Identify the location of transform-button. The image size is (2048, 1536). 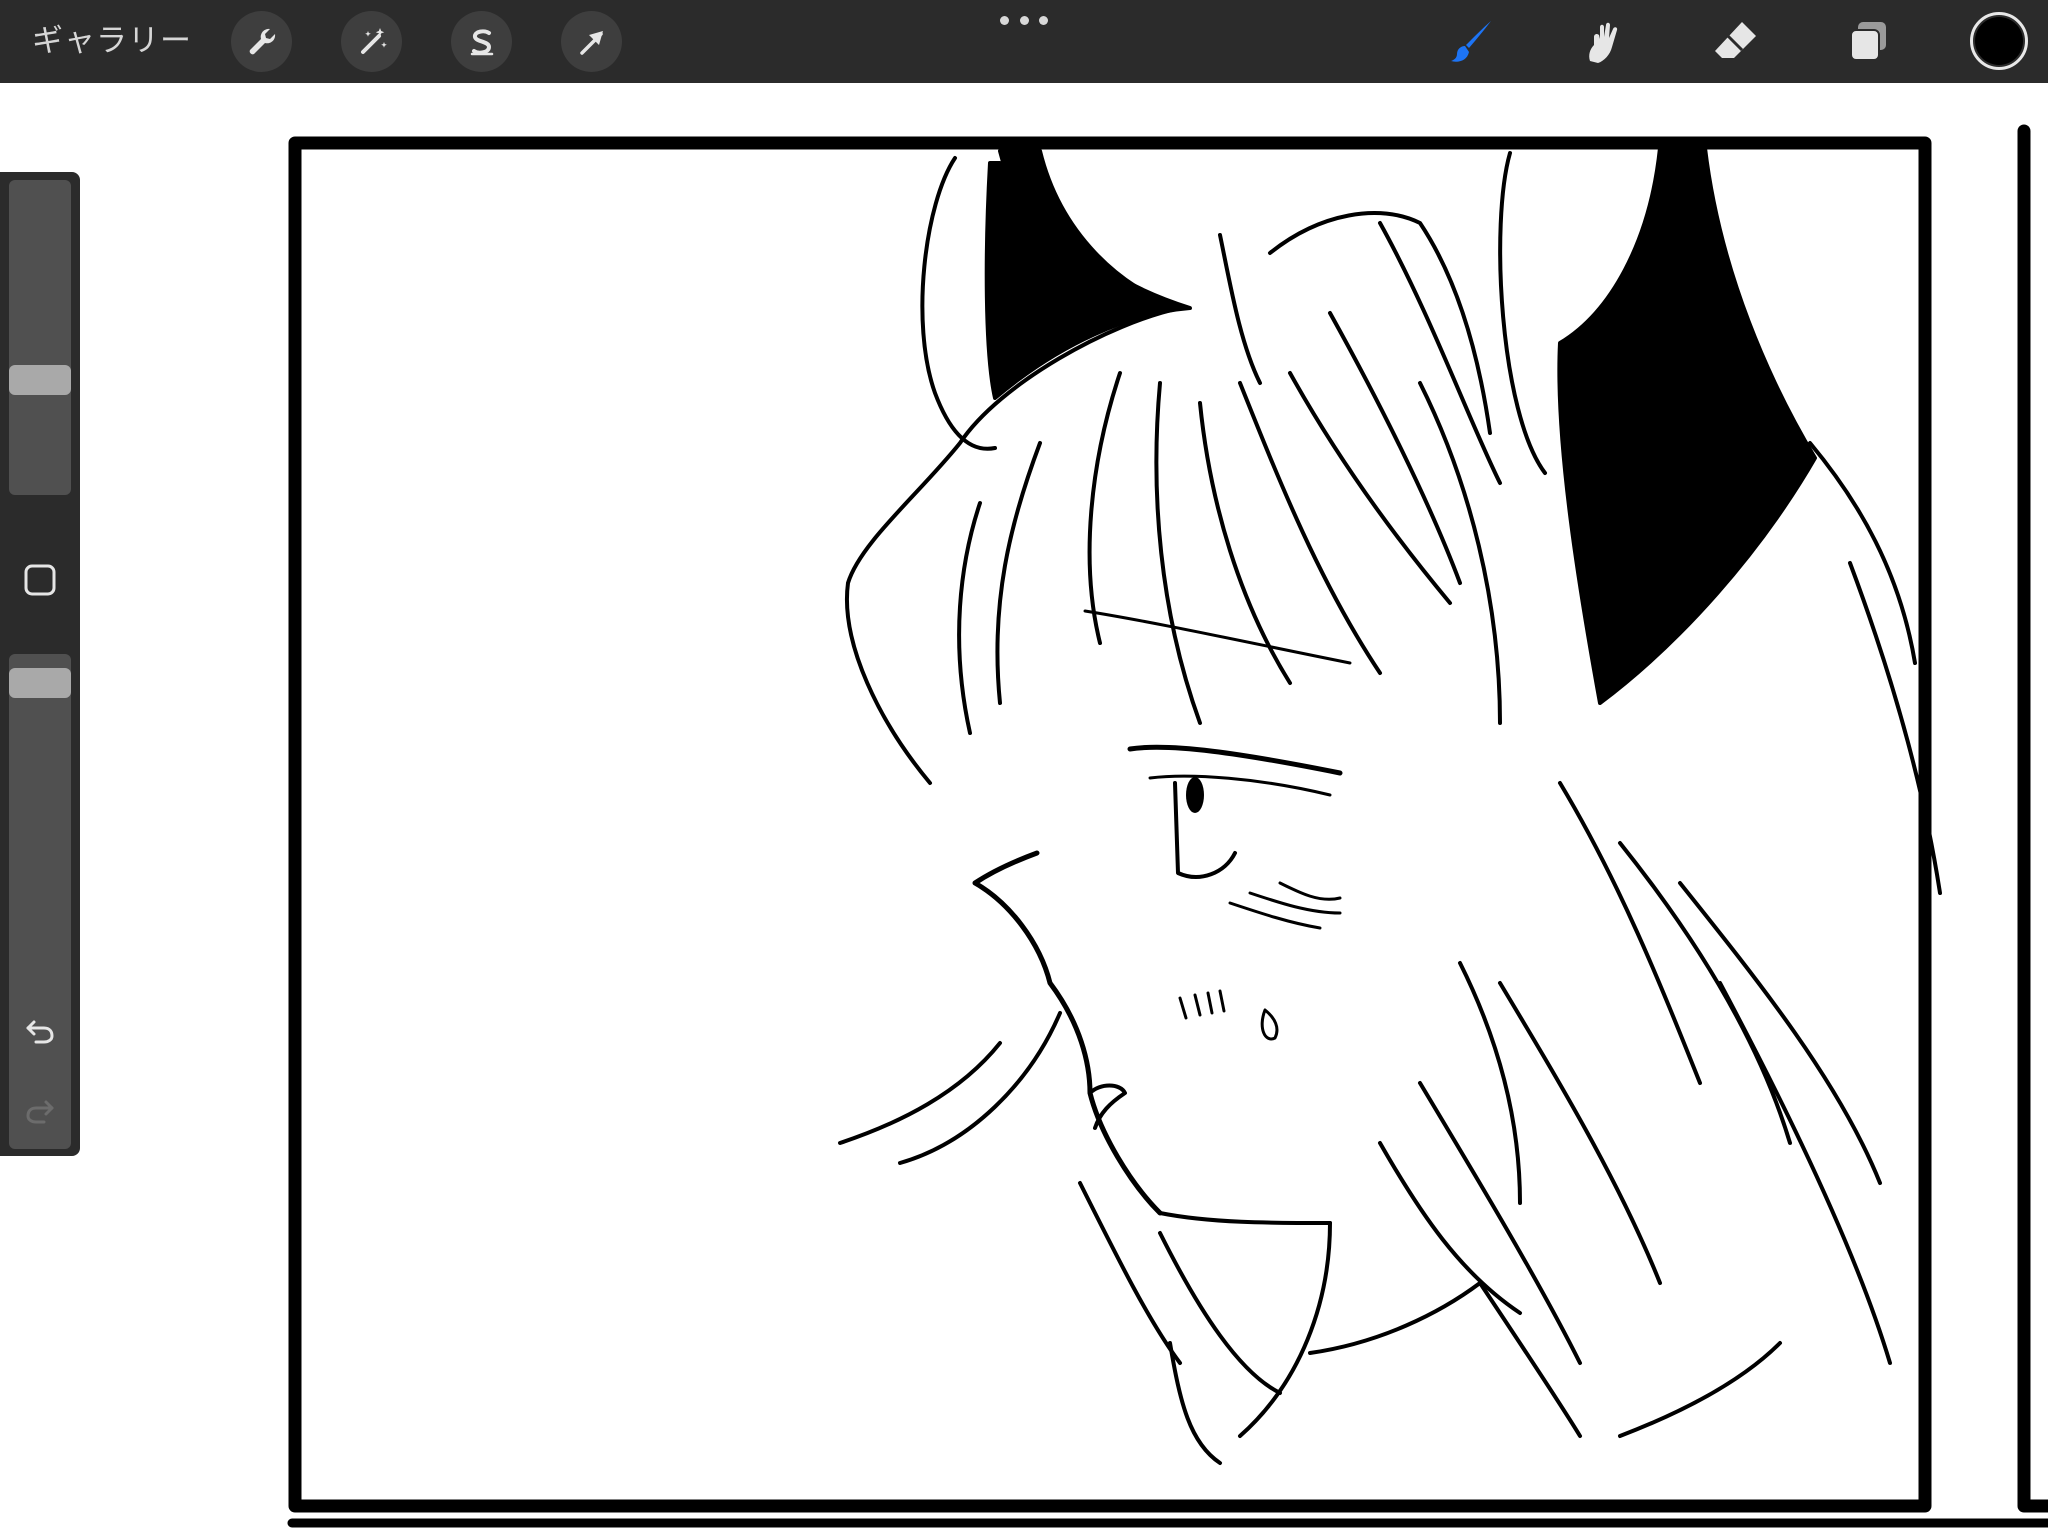
(591, 41).